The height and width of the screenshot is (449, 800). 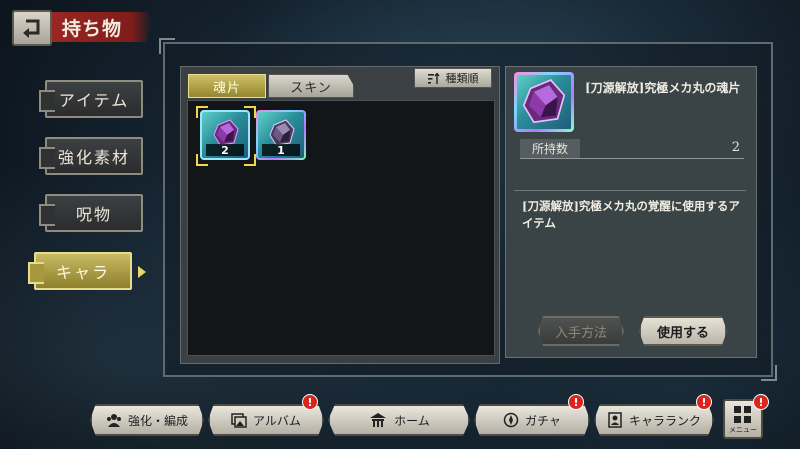 I want to click on how-to-get-button: 入手方法, so click(x=581, y=331).